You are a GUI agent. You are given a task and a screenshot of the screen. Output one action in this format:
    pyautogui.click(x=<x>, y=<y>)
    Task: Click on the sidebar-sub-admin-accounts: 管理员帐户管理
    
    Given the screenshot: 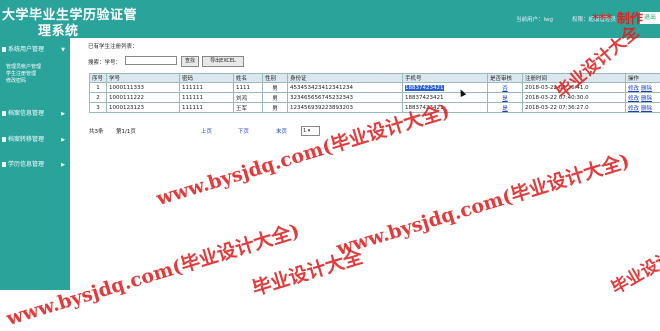 What is the action you would take?
    pyautogui.click(x=23, y=67)
    